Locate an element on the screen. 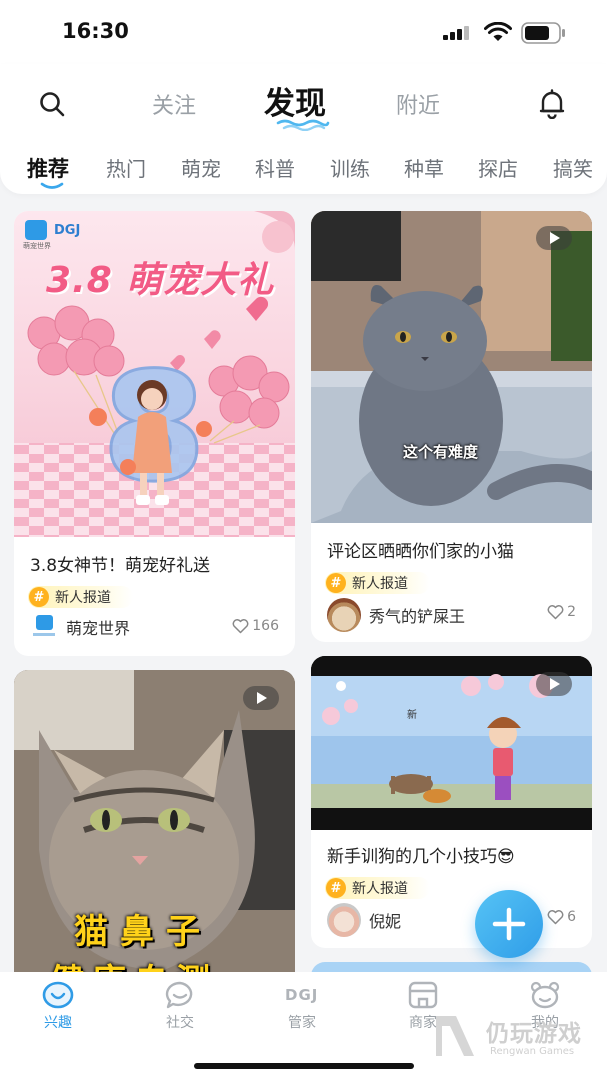 The height and width of the screenshot is (1080, 607). card-author: 萌宠世界 is located at coordinates (80, 627).